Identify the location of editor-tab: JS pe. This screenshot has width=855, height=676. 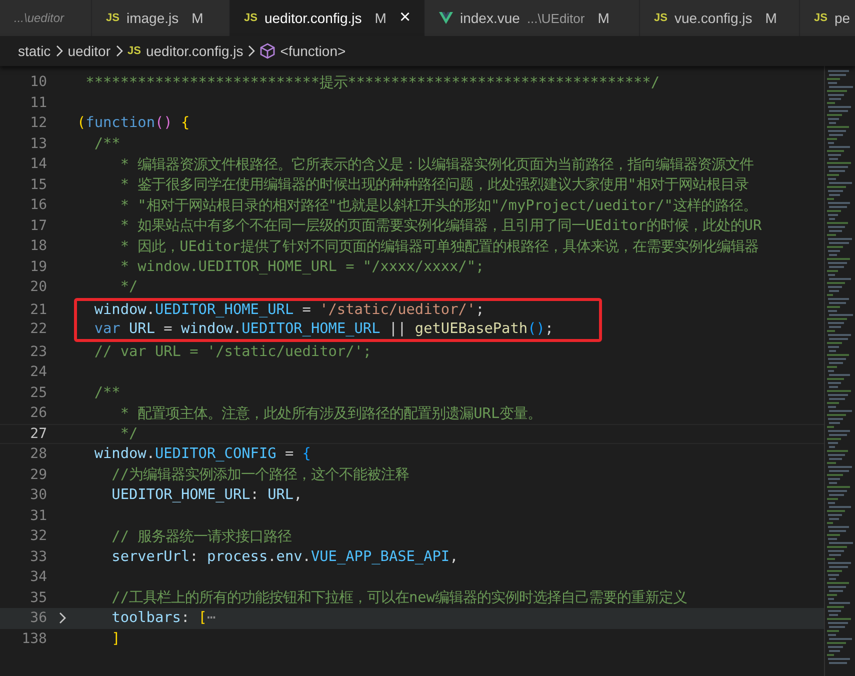
(827, 18).